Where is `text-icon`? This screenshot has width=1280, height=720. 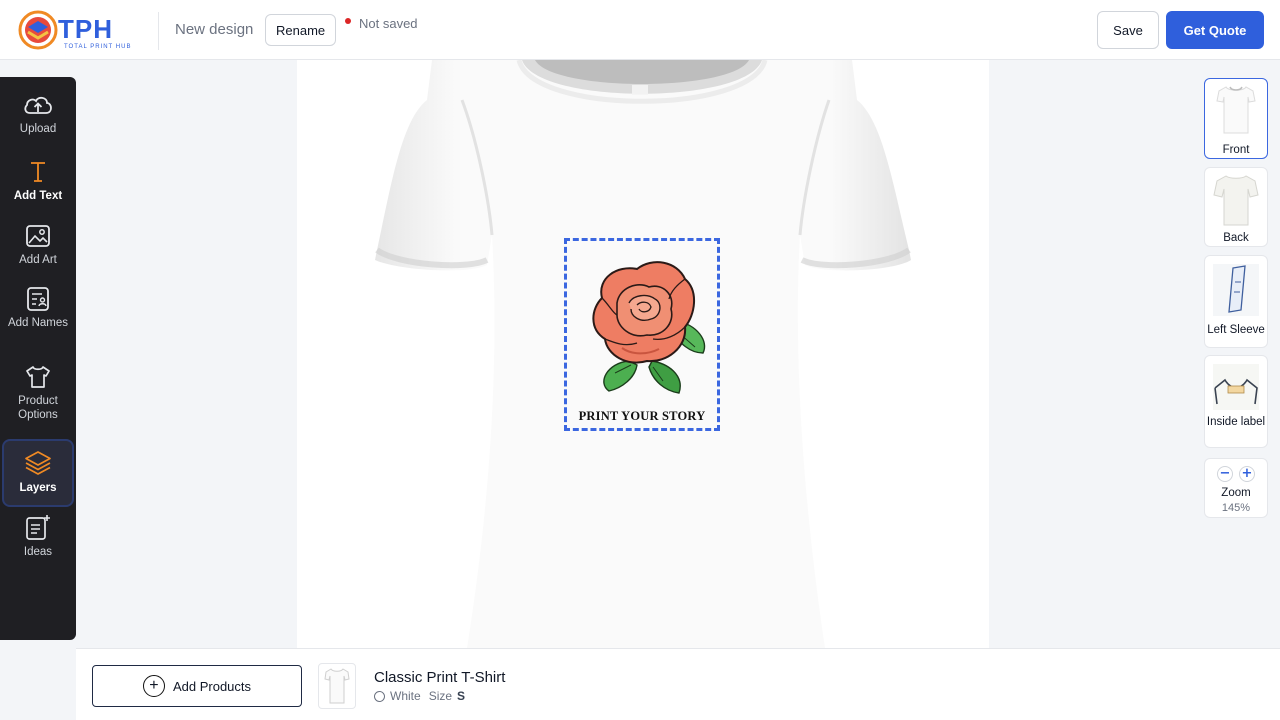 text-icon is located at coordinates (38, 172).